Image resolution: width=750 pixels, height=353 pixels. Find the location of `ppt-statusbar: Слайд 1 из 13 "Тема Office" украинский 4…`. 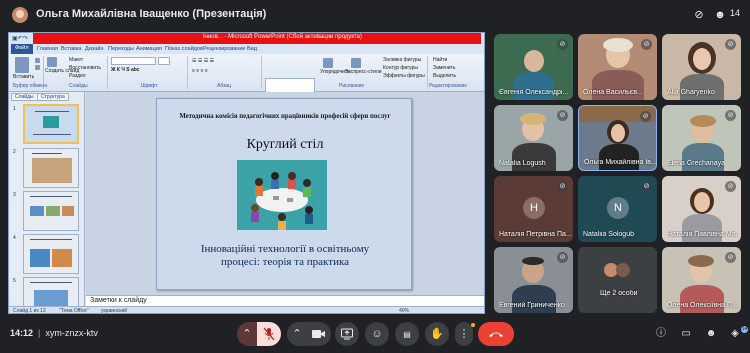

ppt-statusbar: Слайд 1 из 13 "Тема Office" украинский 4… is located at coordinates (246, 310).